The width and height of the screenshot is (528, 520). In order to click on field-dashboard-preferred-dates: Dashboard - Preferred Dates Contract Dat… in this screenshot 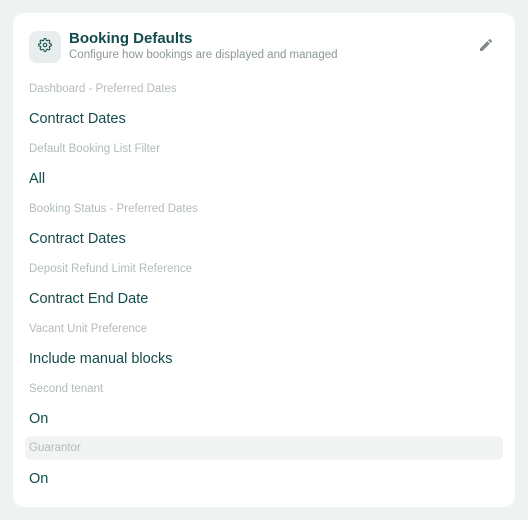, I will do `click(264, 106)`.